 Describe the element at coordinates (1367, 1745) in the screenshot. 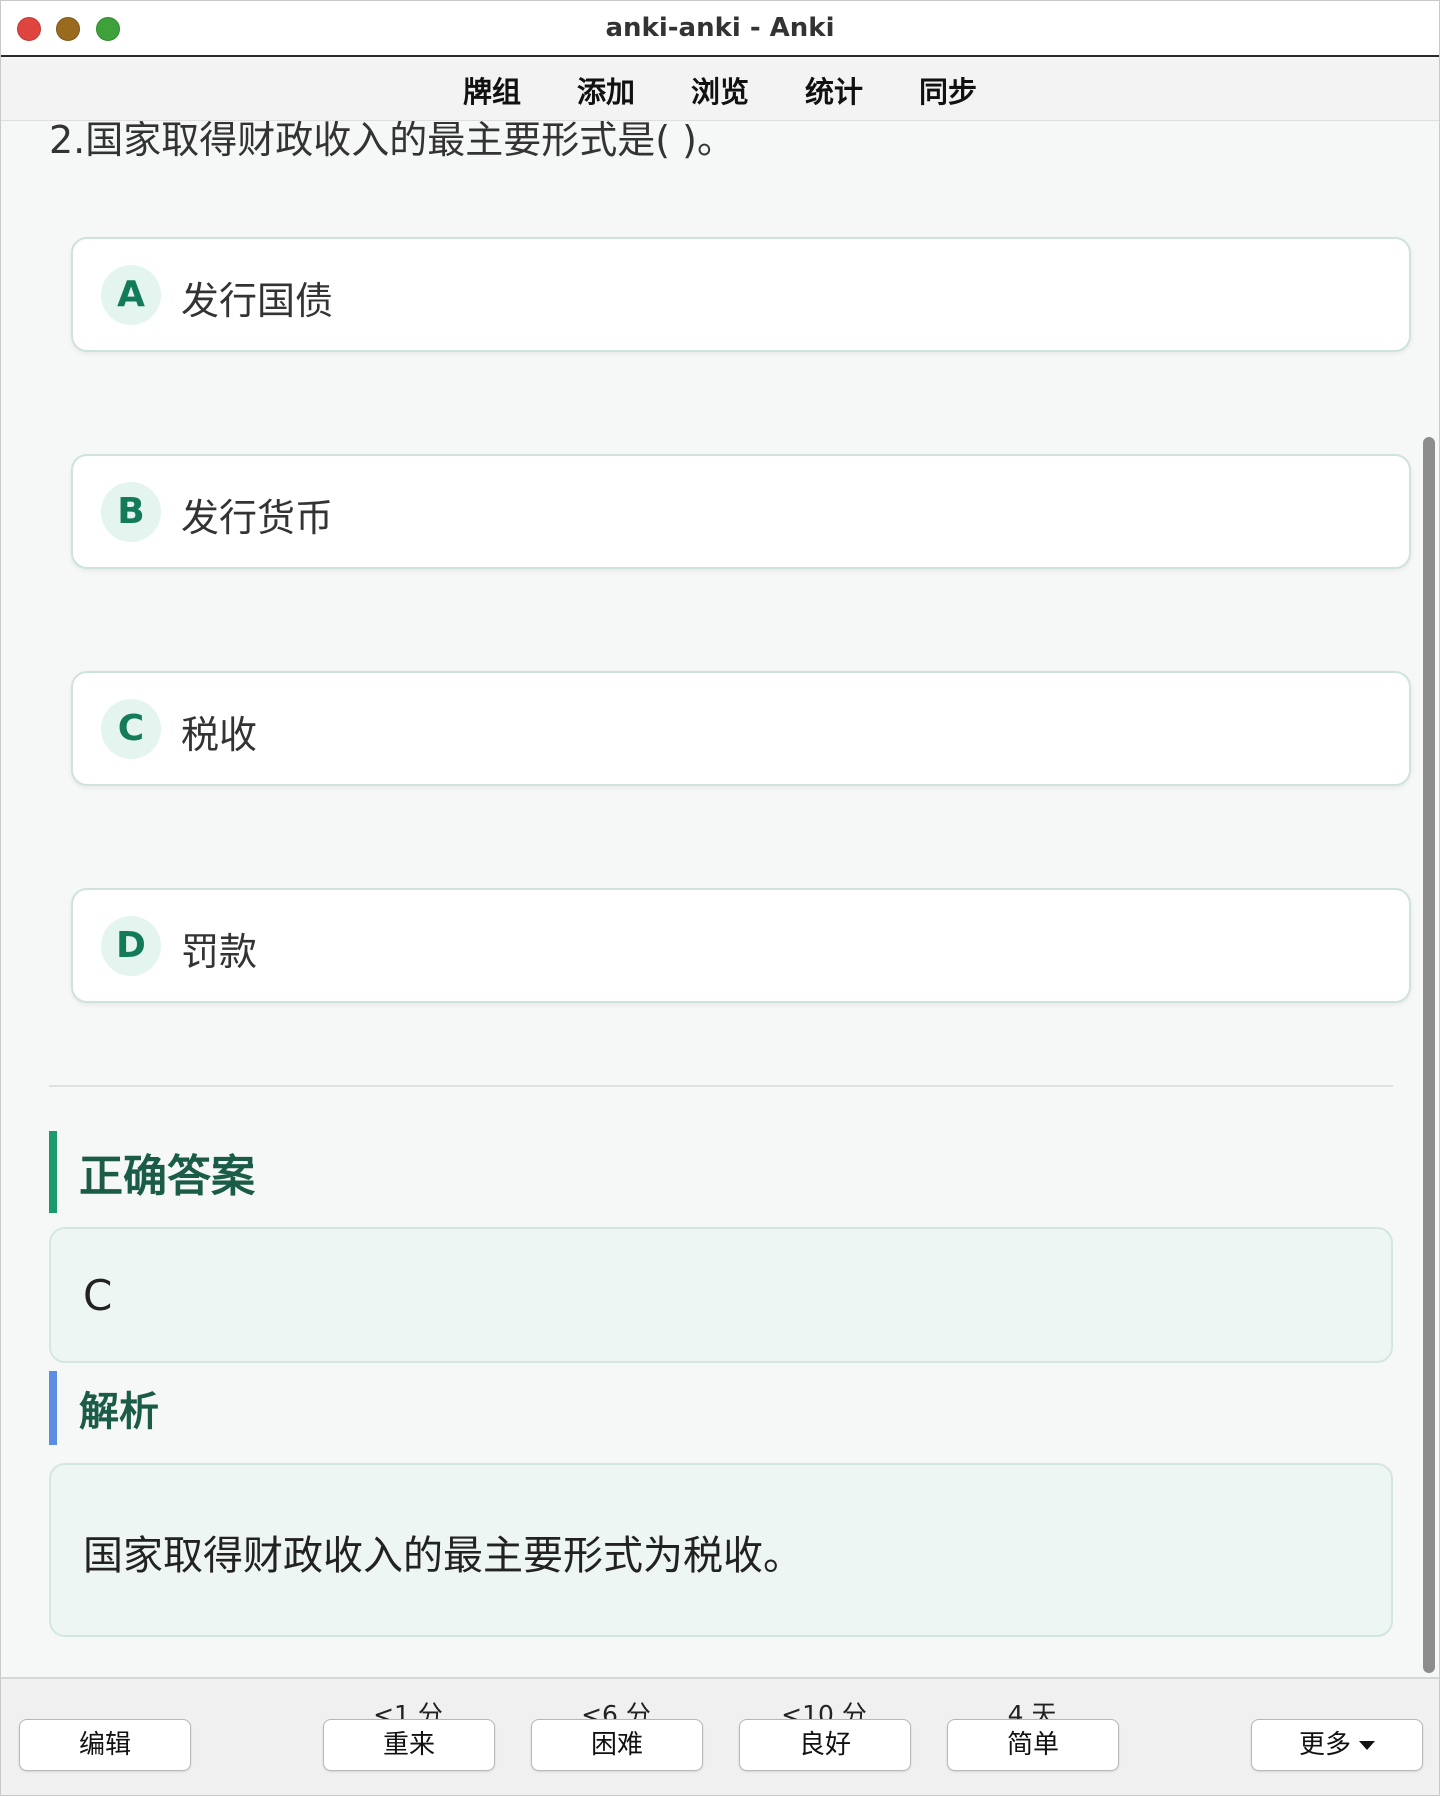

I see `chevron-down-icon` at that location.